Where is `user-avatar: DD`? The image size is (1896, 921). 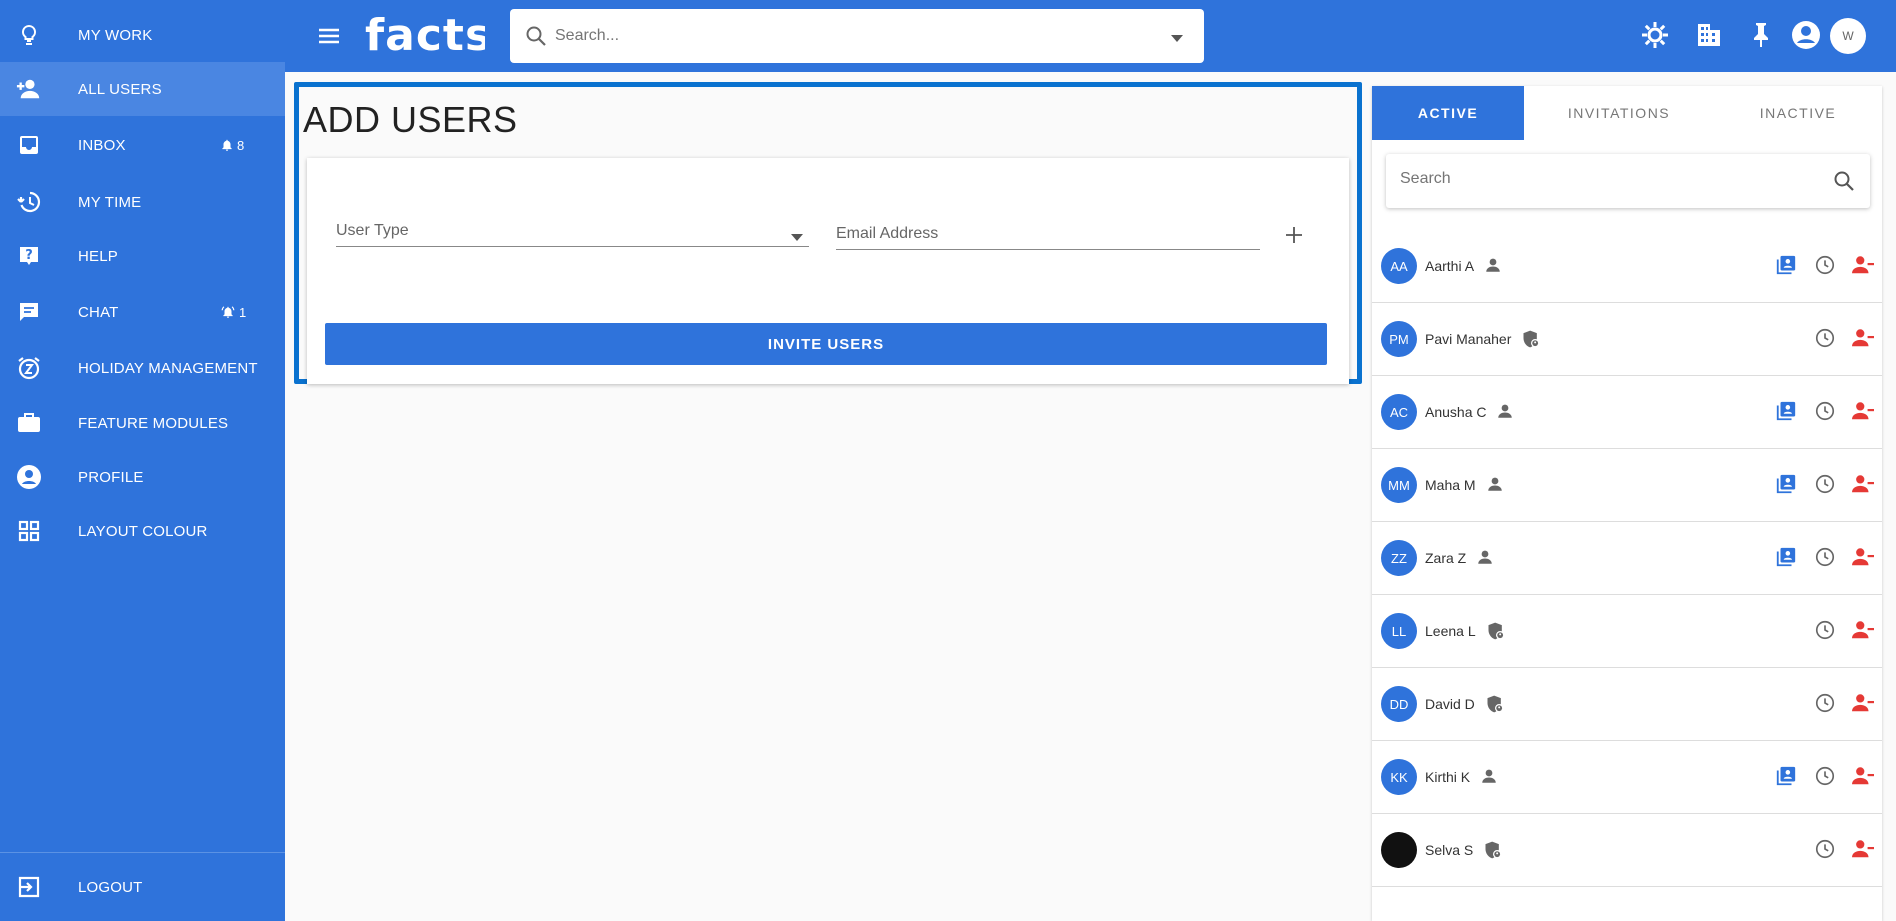
user-avatar: DD is located at coordinates (1399, 704).